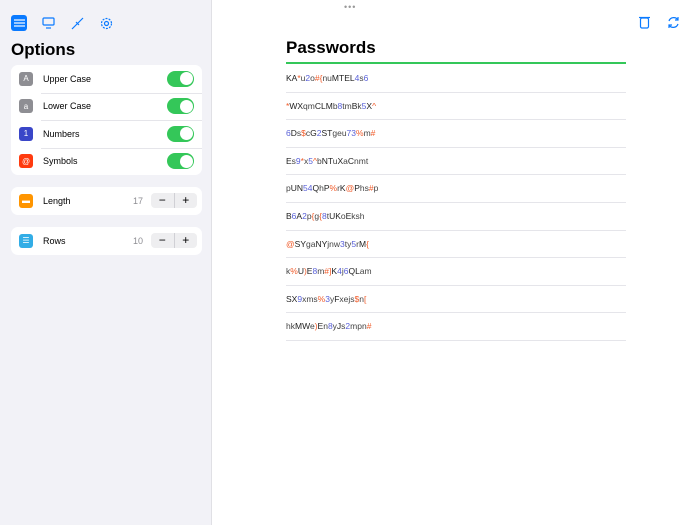  I want to click on title-underline, so click(456, 63).